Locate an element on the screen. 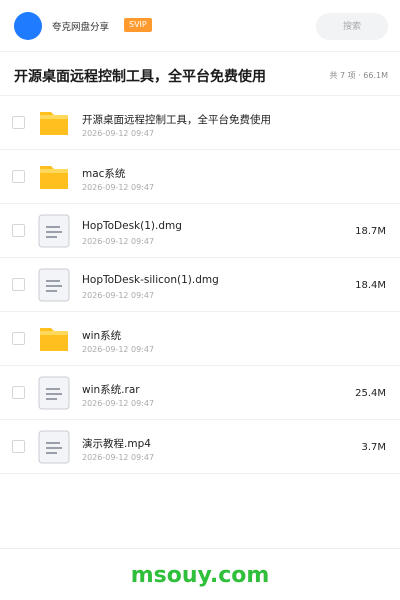 The image size is (400, 600). item-count-meta: 共 7 项 · 66.1M is located at coordinates (358, 75).